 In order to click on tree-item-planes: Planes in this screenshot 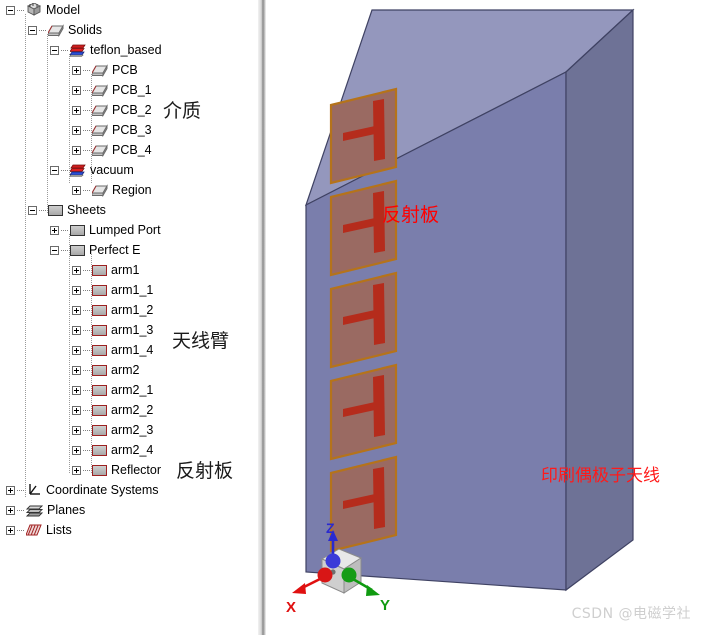, I will do `click(45, 510)`.